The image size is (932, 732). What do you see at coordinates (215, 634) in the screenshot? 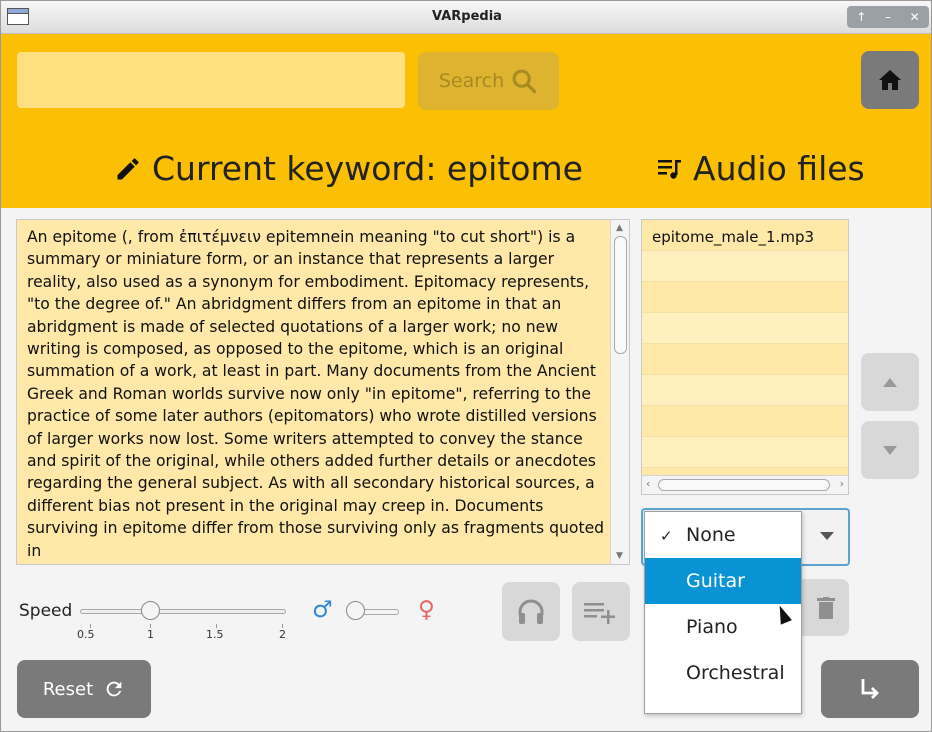
I see `speed-tick-label: 1.5` at bounding box center [215, 634].